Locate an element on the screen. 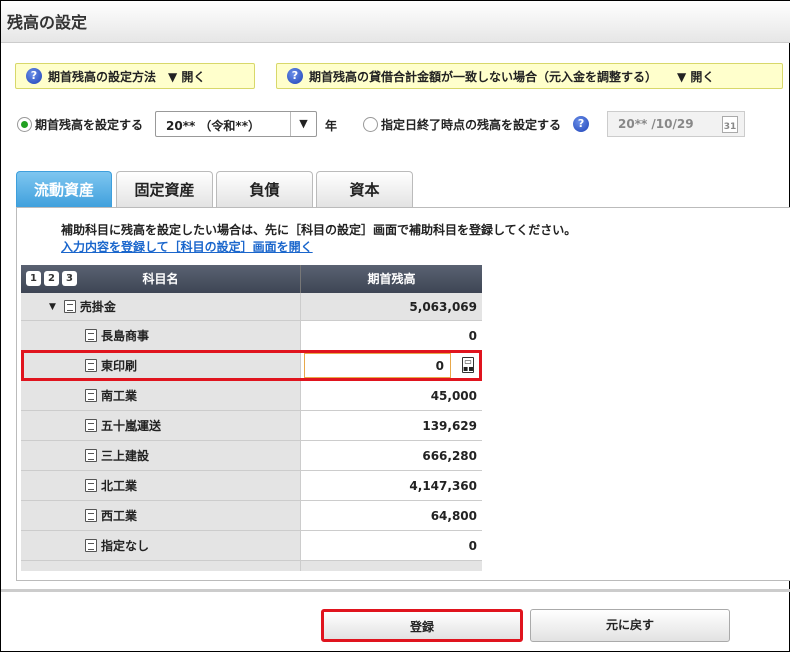  tab-fixed-assets: 固定資産 is located at coordinates (164, 189).